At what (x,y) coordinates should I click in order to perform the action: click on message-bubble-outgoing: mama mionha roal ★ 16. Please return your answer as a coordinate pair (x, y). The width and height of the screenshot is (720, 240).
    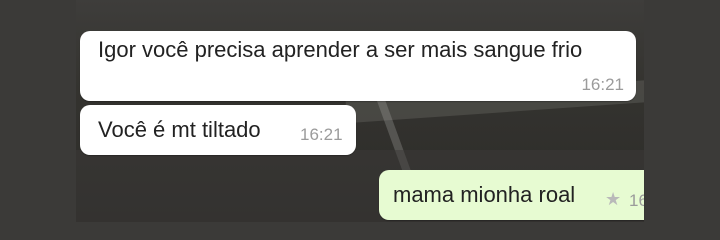
    Looking at the image, I should click on (511, 195).